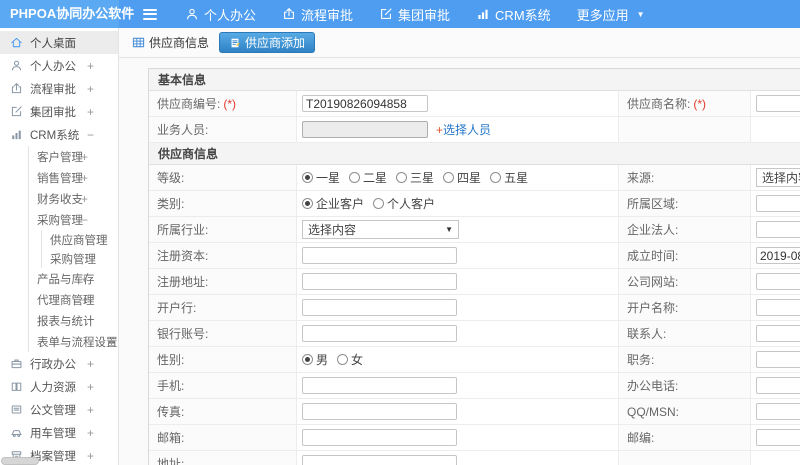 This screenshot has height=465, width=800. Describe the element at coordinates (778, 177) in the screenshot. I see `source-select: 选择内容▼` at that location.